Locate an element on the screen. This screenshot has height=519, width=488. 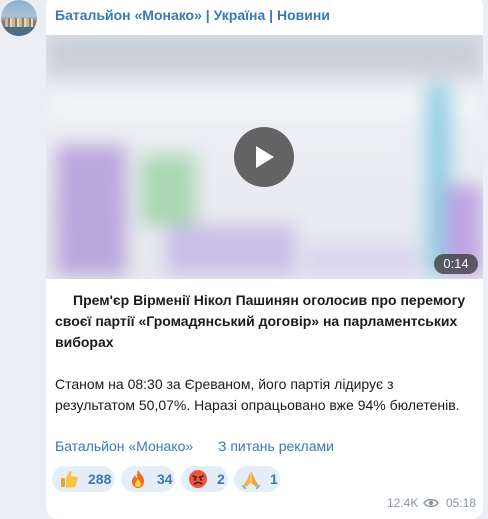
reaction-count: 288 is located at coordinates (100, 479).